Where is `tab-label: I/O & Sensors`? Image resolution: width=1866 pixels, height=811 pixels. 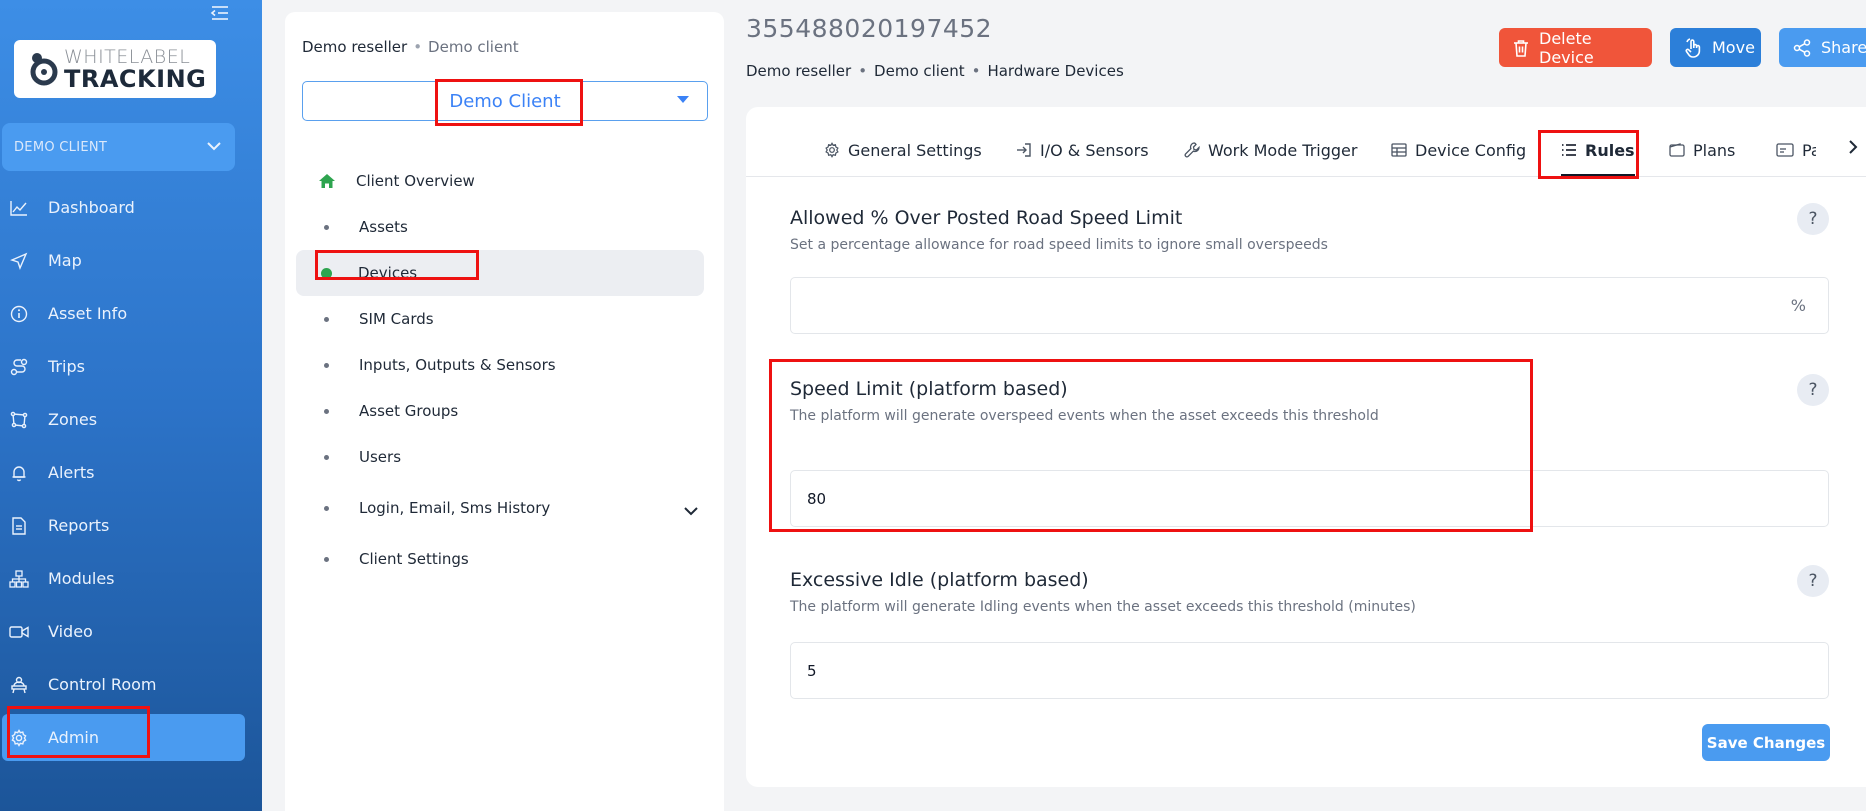
tab-label: I/O & Sensors is located at coordinates (1094, 150).